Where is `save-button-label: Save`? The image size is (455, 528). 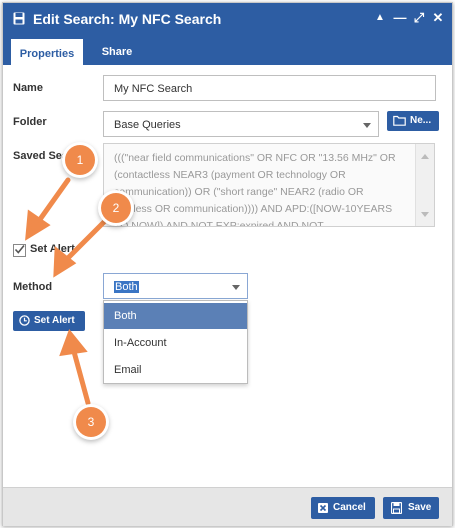 save-button-label: Save is located at coordinates (420, 507).